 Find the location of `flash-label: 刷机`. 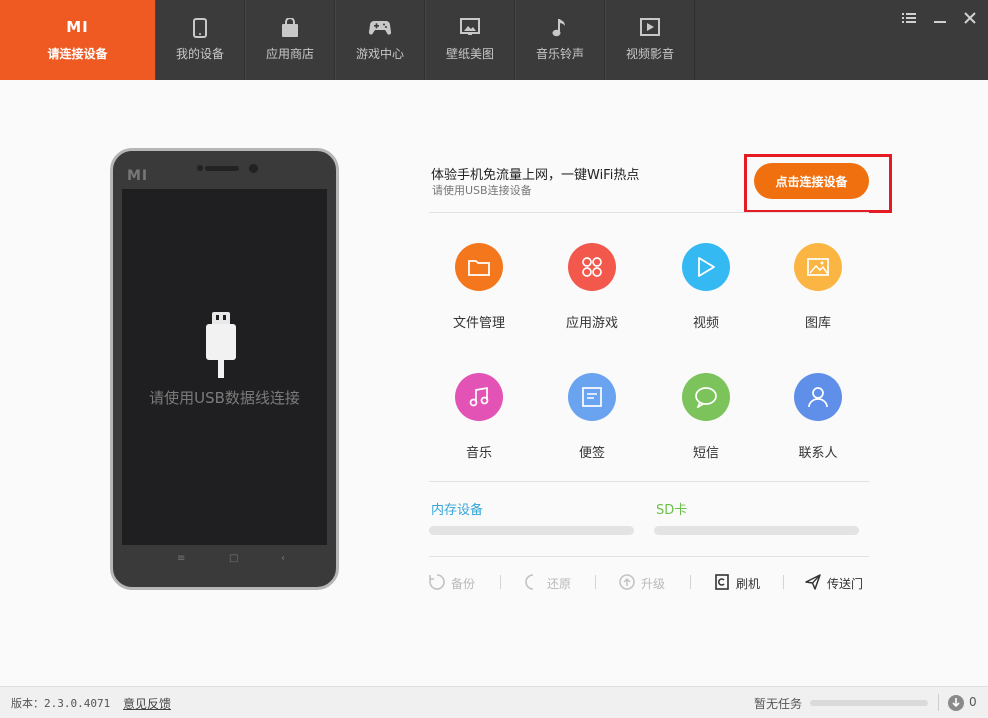

flash-label: 刷机 is located at coordinates (748, 584).